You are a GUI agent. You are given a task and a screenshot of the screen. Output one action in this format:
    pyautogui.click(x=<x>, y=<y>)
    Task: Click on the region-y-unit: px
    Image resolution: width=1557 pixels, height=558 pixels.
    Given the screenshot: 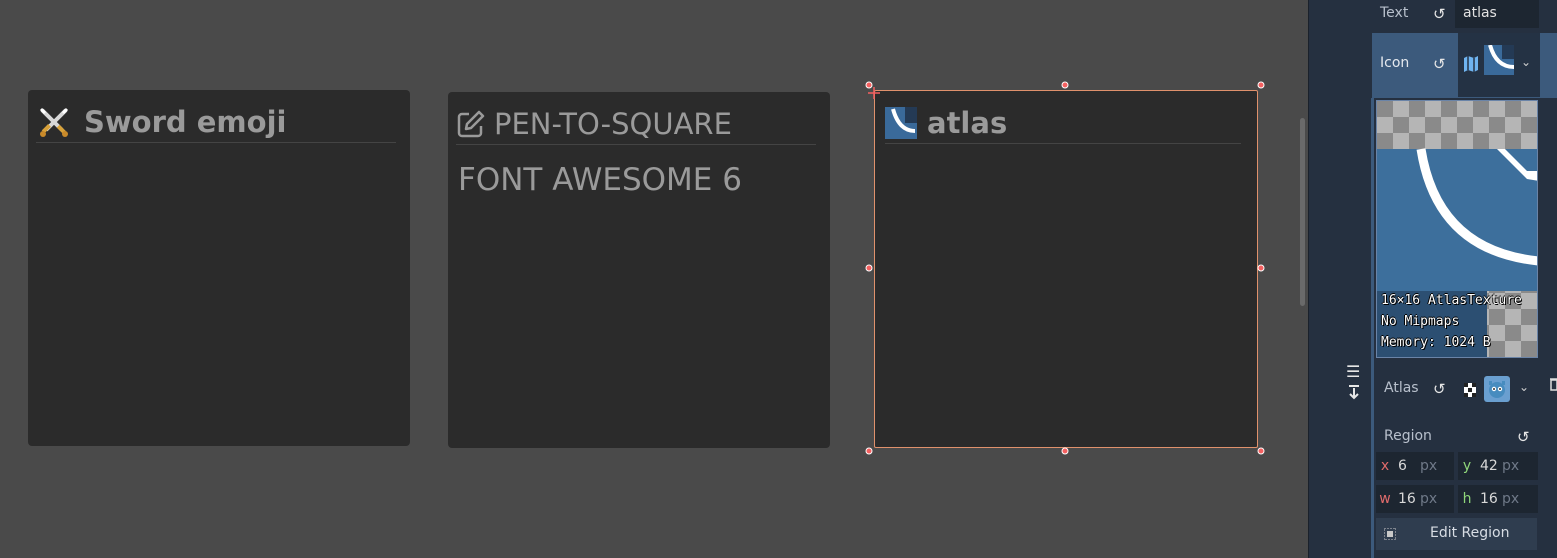 What is the action you would take?
    pyautogui.click(x=1511, y=466)
    